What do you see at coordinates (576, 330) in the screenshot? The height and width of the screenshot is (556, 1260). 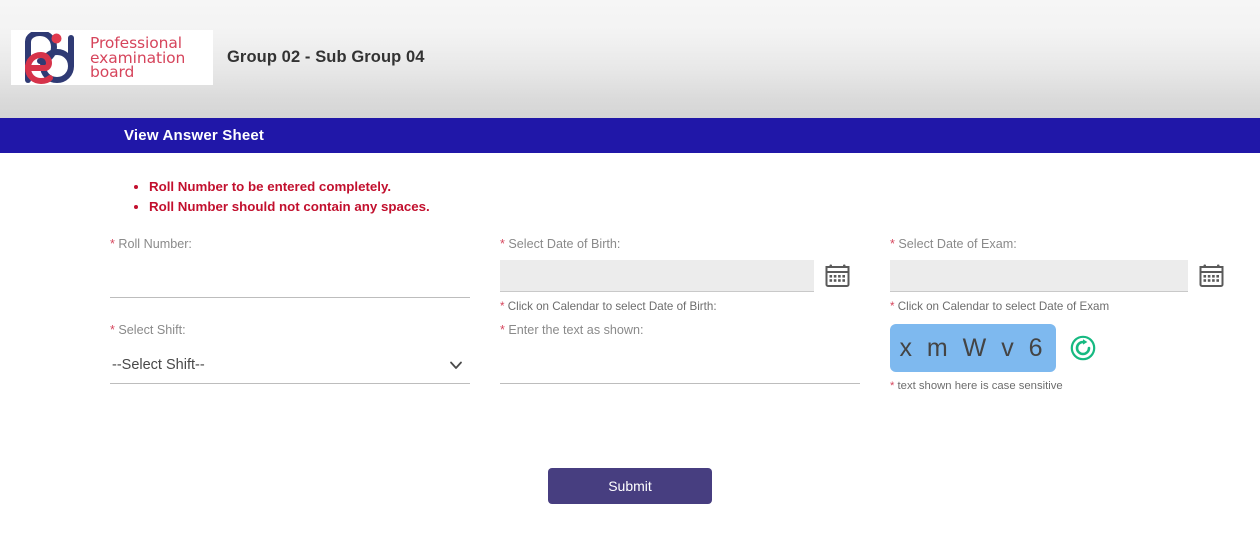 I see `captcha-text-label-text: Enter the text as shown:` at bounding box center [576, 330].